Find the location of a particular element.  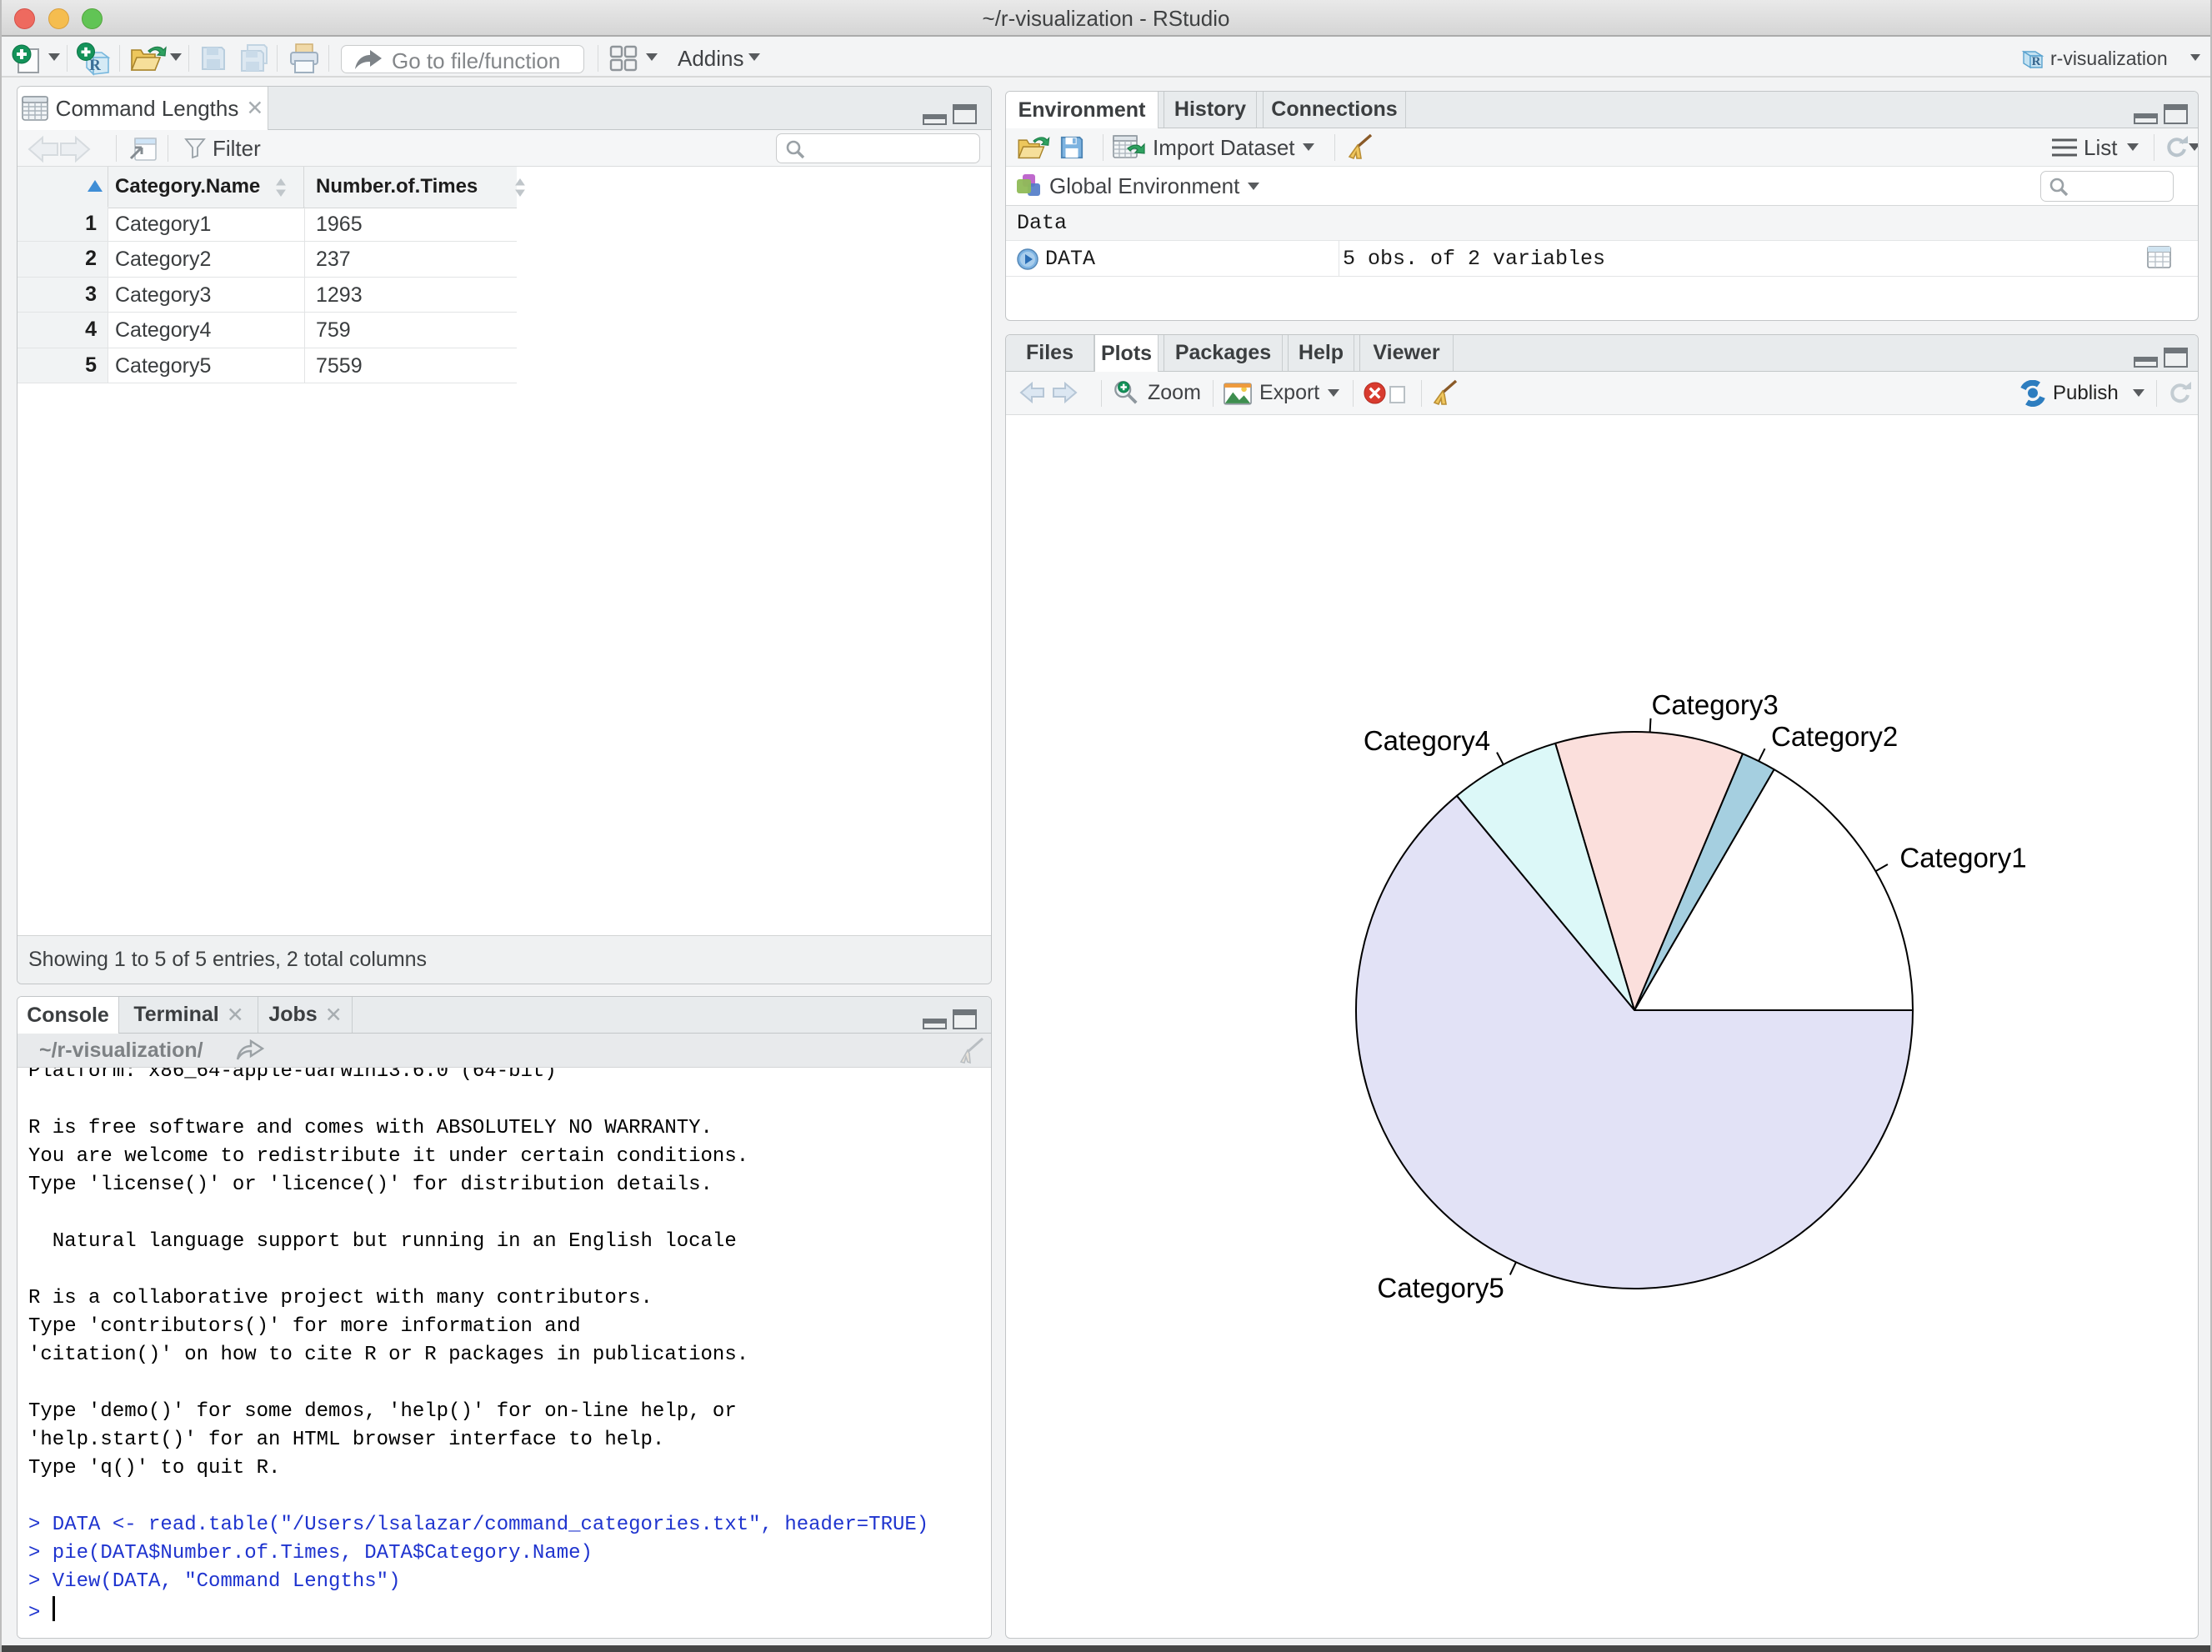

svg-text: Category2 is located at coordinates (1834, 736).